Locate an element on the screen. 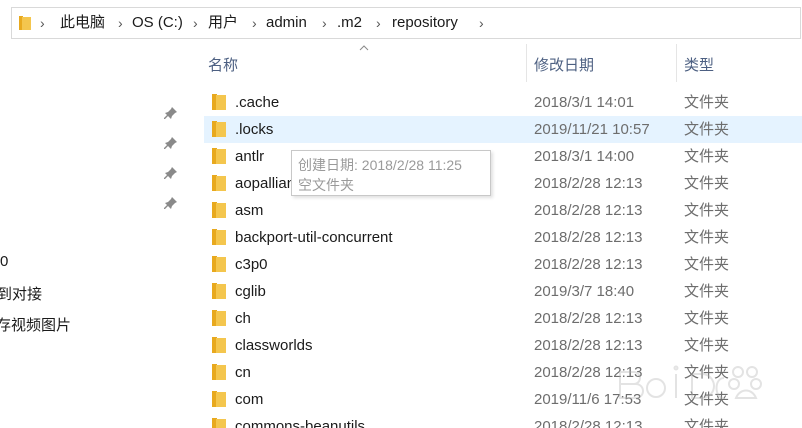 The height and width of the screenshot is (428, 802). file-date: 2018/3/1 14:01 is located at coordinates (584, 102).